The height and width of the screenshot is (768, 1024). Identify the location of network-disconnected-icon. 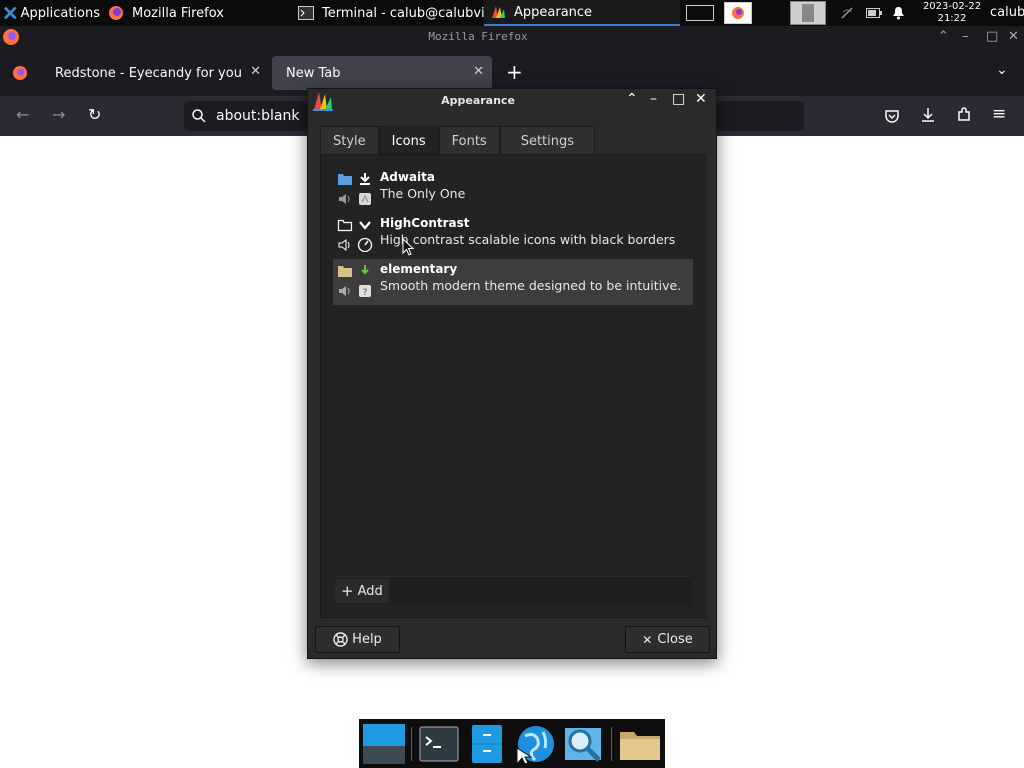
(847, 13).